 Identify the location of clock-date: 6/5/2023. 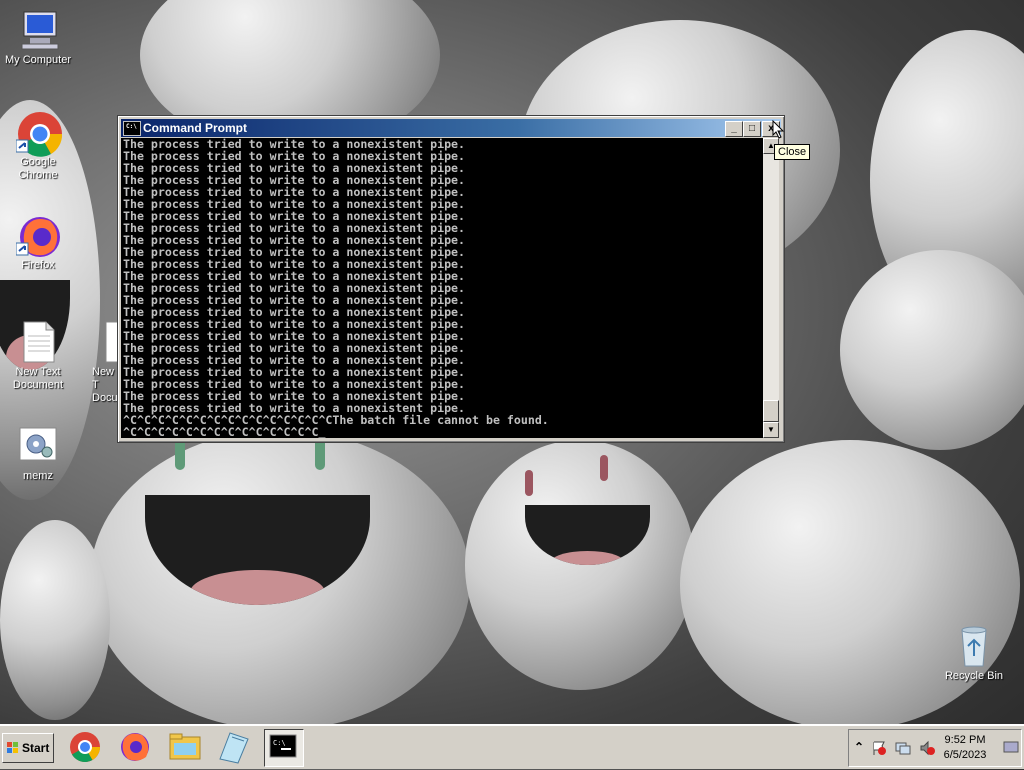
(965, 755).